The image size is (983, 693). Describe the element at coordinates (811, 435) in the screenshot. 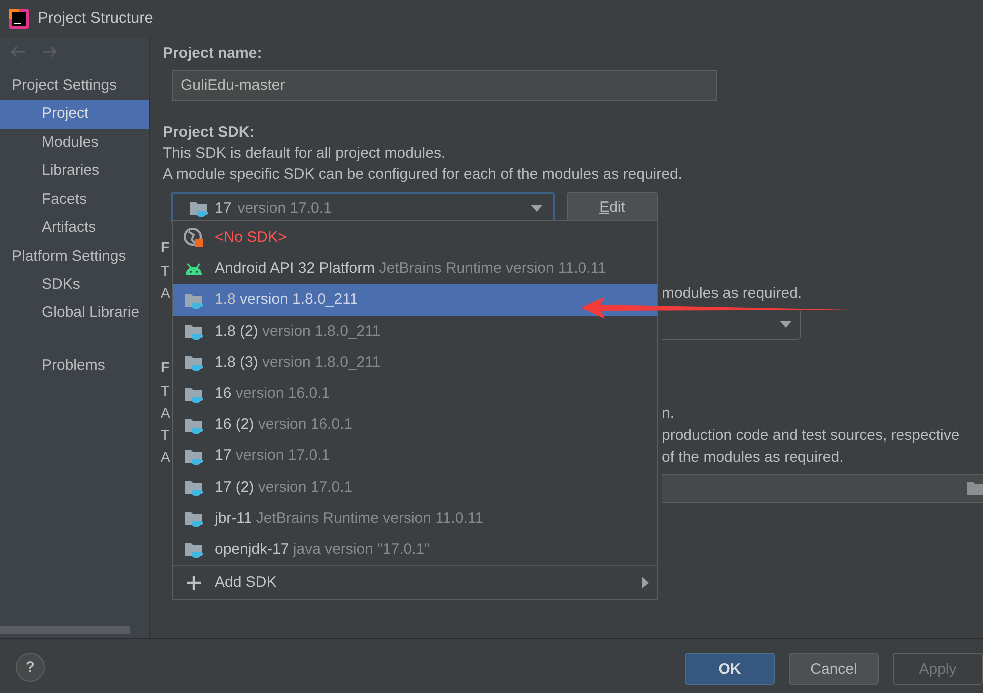

I see `description-text: production code and test sources, respective` at that location.